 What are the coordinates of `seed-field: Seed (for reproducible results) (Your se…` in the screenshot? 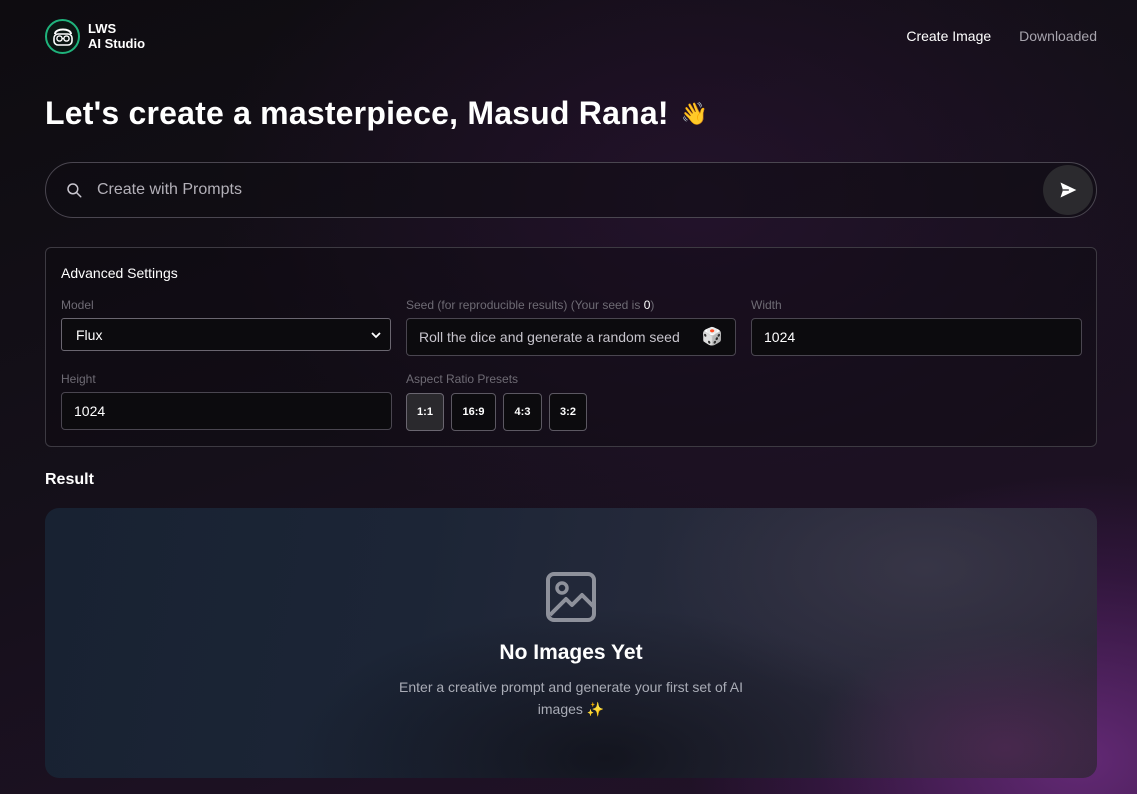 It's located at (571, 327).